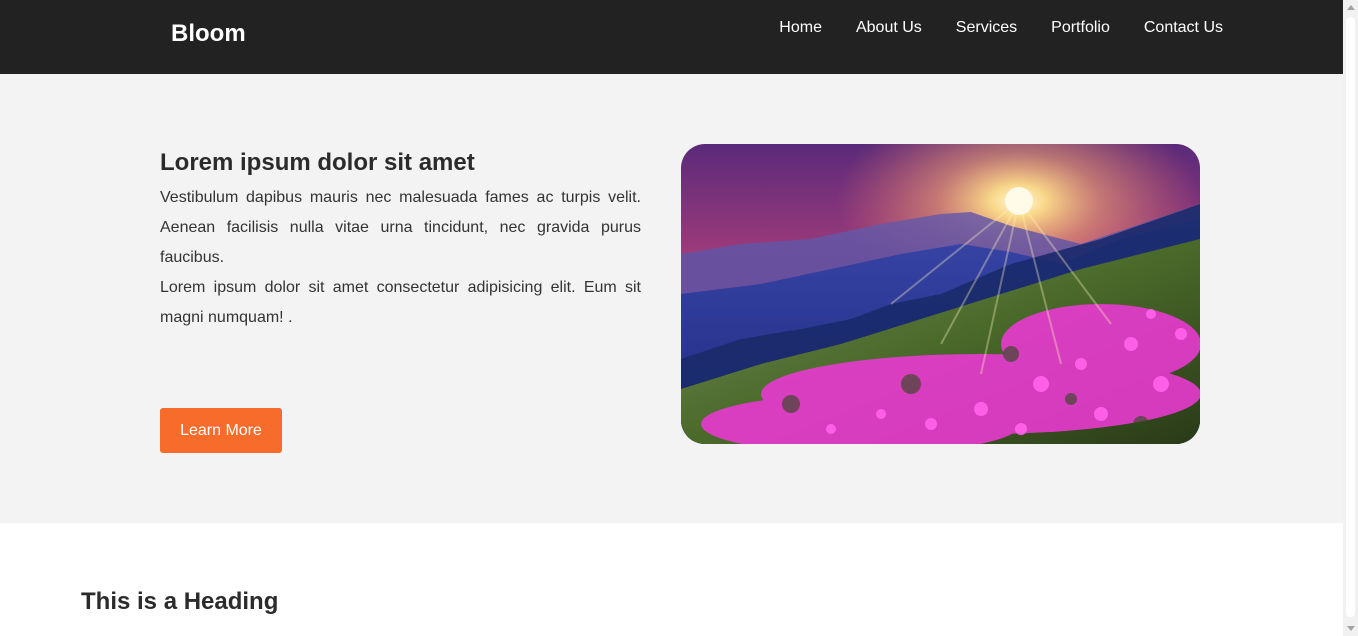 Image resolution: width=1358 pixels, height=636 pixels. I want to click on scroll-down-icon, so click(1350, 628).